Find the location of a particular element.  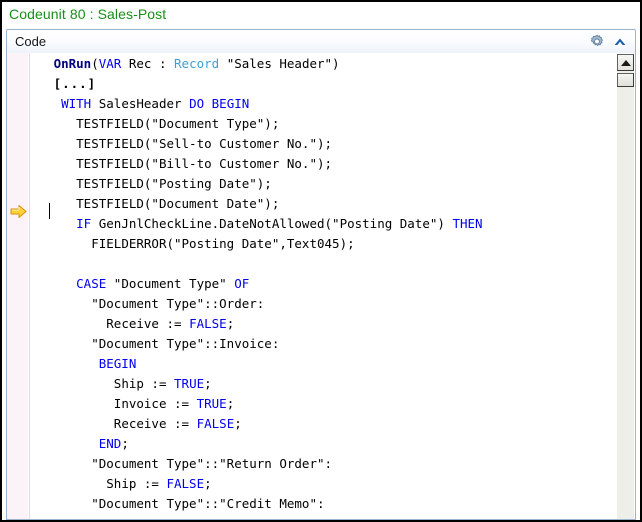

code-line: Ship := FALSE; is located at coordinates (321, 484).